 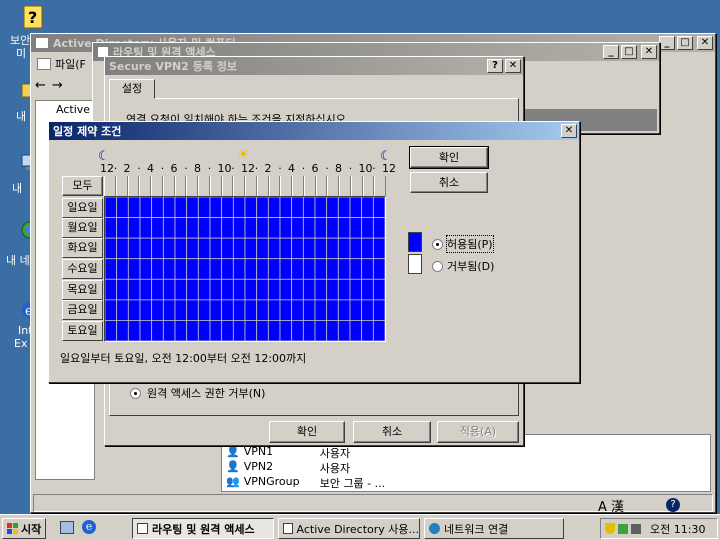 What do you see at coordinates (82, 310) in the screenshot?
I see `day-button-fri: 금요일` at bounding box center [82, 310].